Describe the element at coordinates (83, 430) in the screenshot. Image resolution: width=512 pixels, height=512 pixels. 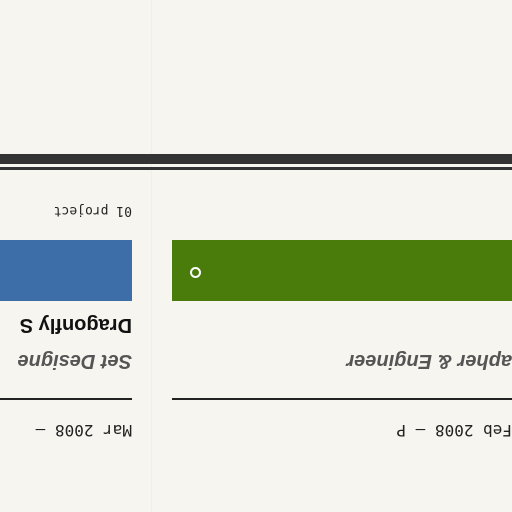
I see `card-dates: Mar 2008 –` at that location.